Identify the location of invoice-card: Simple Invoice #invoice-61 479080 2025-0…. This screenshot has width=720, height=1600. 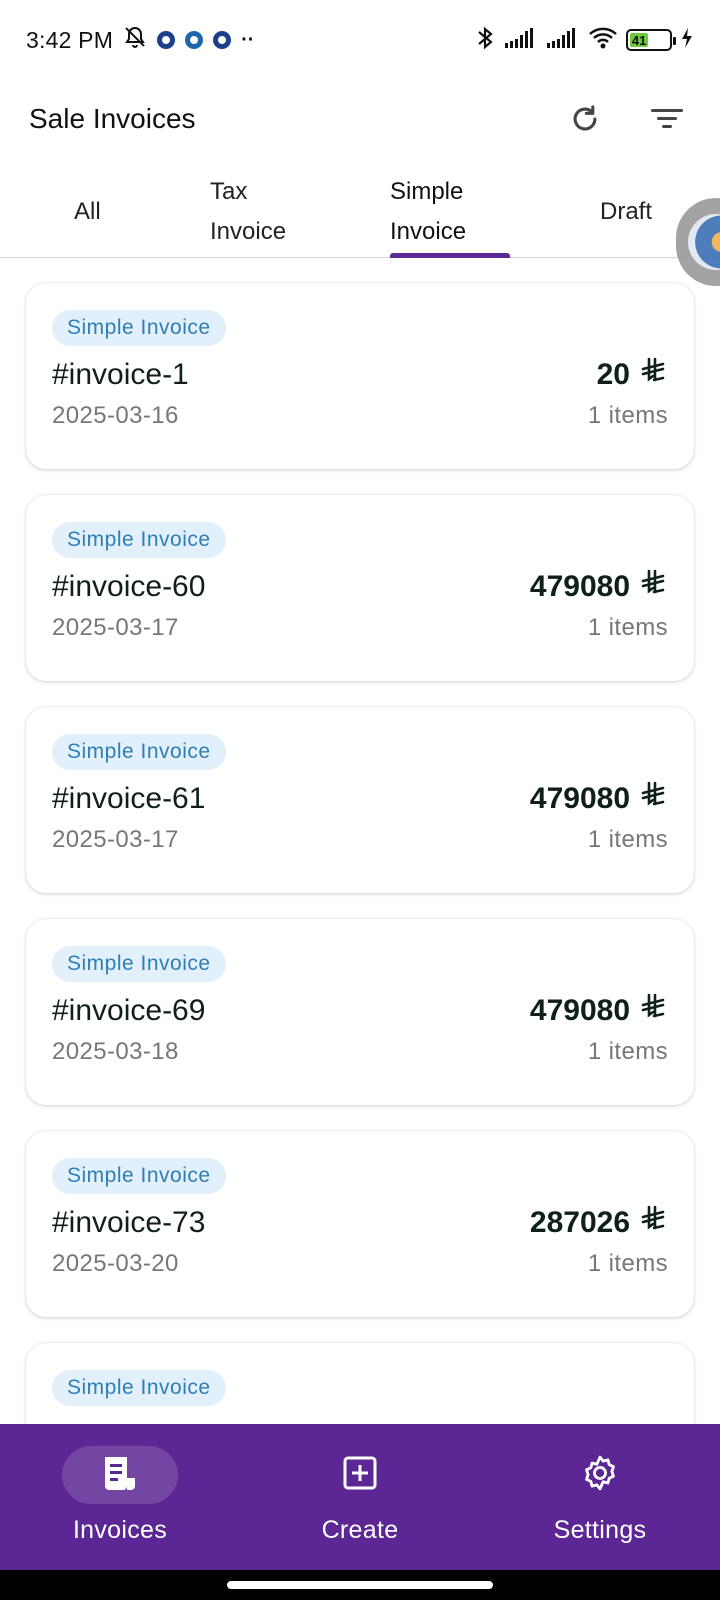
(360, 800).